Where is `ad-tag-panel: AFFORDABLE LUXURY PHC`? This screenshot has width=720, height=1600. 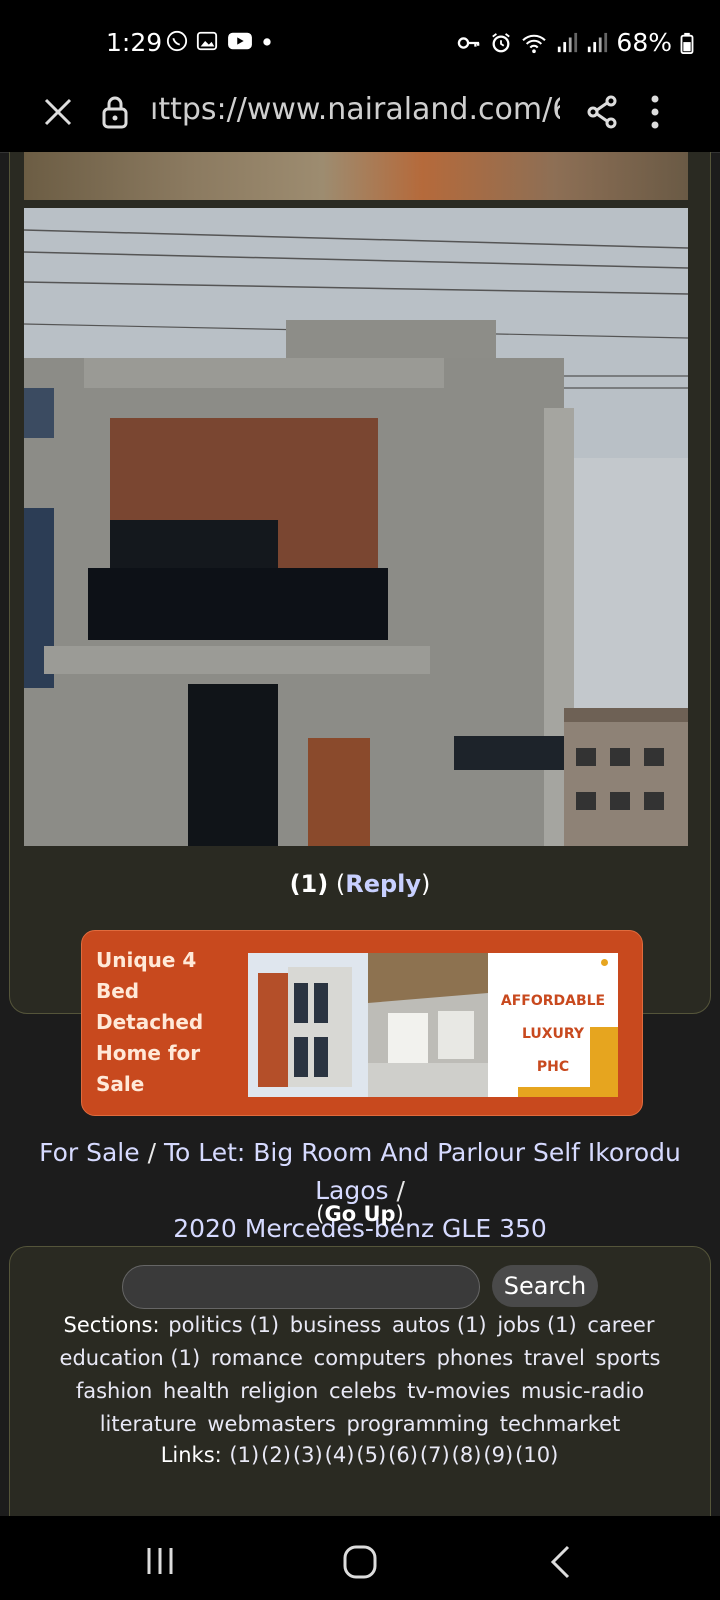 ad-tag-panel: AFFORDABLE LUXURY PHC is located at coordinates (553, 1025).